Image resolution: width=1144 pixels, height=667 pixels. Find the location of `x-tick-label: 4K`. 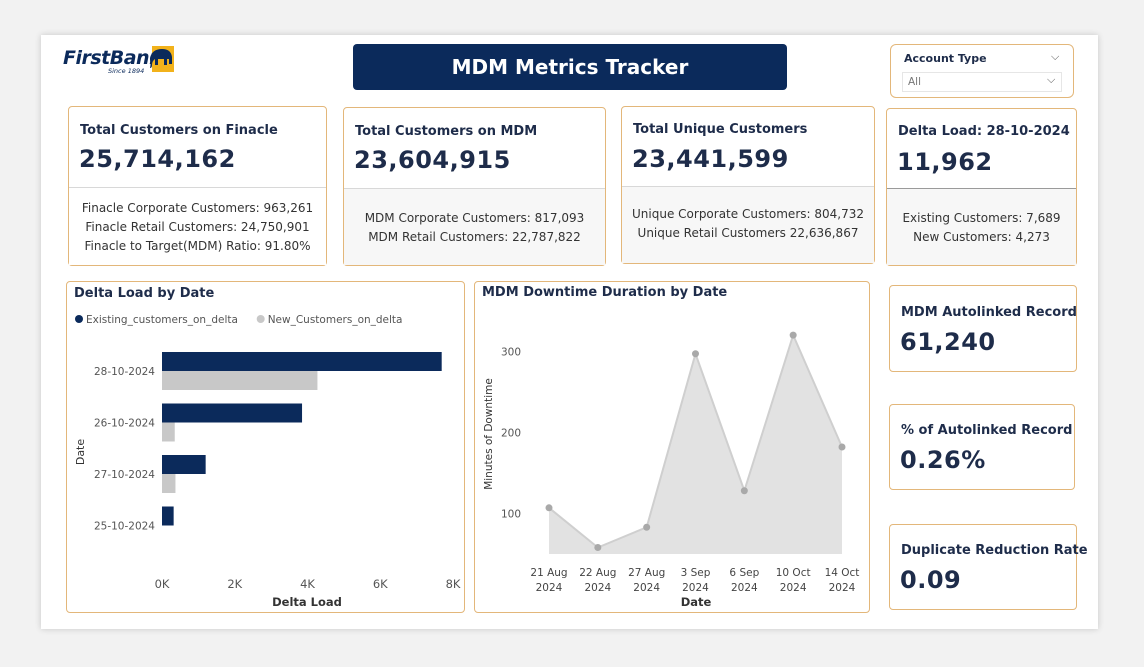

x-tick-label: 4K is located at coordinates (307, 584).